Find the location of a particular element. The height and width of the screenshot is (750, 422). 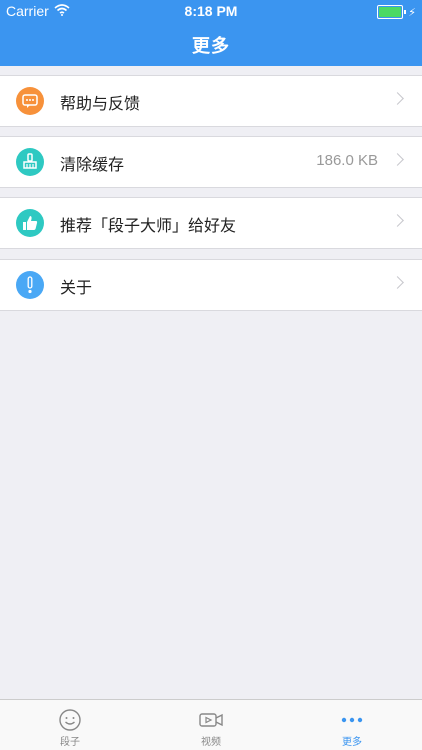

menu-item-label: 关于 is located at coordinates (76, 288).